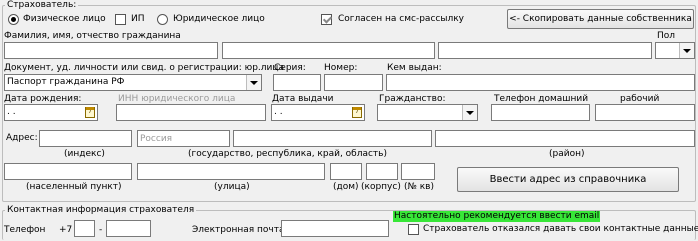 The image size is (698, 241). What do you see at coordinates (66, 82) in the screenshot?
I see `document-type-value: Паспорт гражданина РФ` at bounding box center [66, 82].